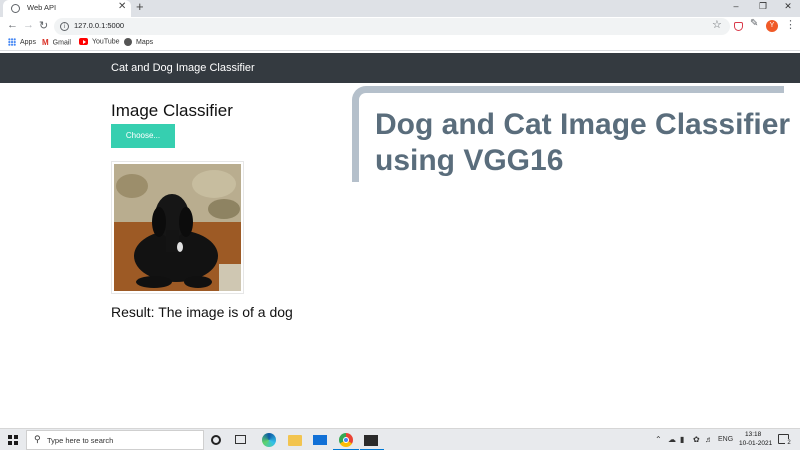 This screenshot has width=800, height=450. Describe the element at coordinates (788, 6) in the screenshot. I see `window-close-icon: ✕` at that location.